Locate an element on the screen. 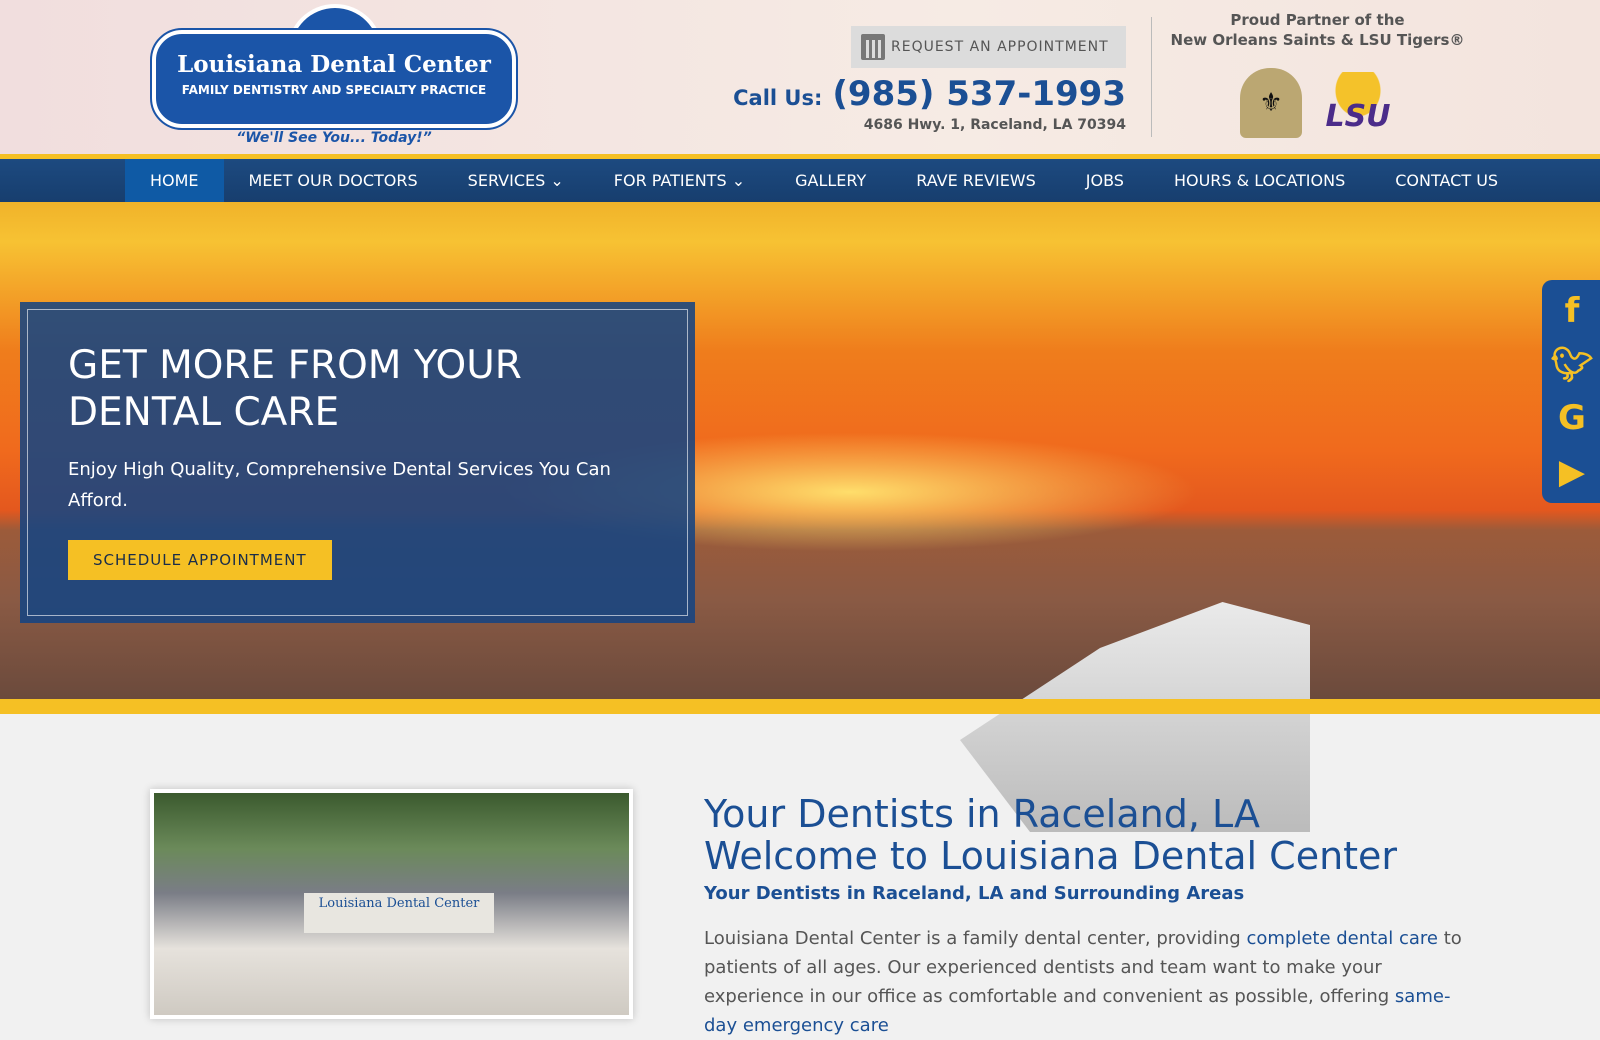 This screenshot has width=1600, height=1040. logo-tagline: “We'll See You... Today!” is located at coordinates (334, 138).